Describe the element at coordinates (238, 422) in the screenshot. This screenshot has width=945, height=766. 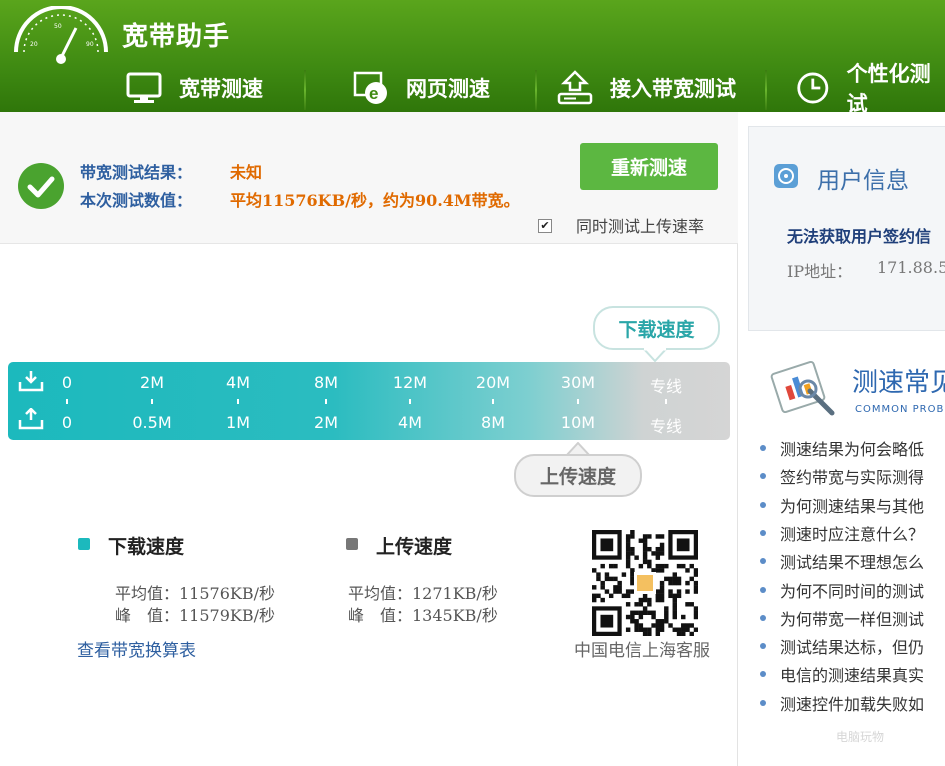
I see `upload-scale-tick: 1M` at that location.